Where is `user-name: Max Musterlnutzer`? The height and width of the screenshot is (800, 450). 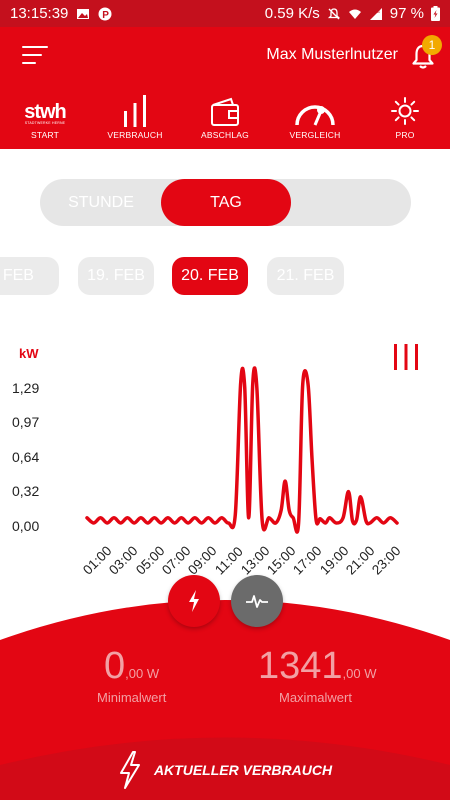 user-name: Max Musterlnutzer is located at coordinates (332, 55).